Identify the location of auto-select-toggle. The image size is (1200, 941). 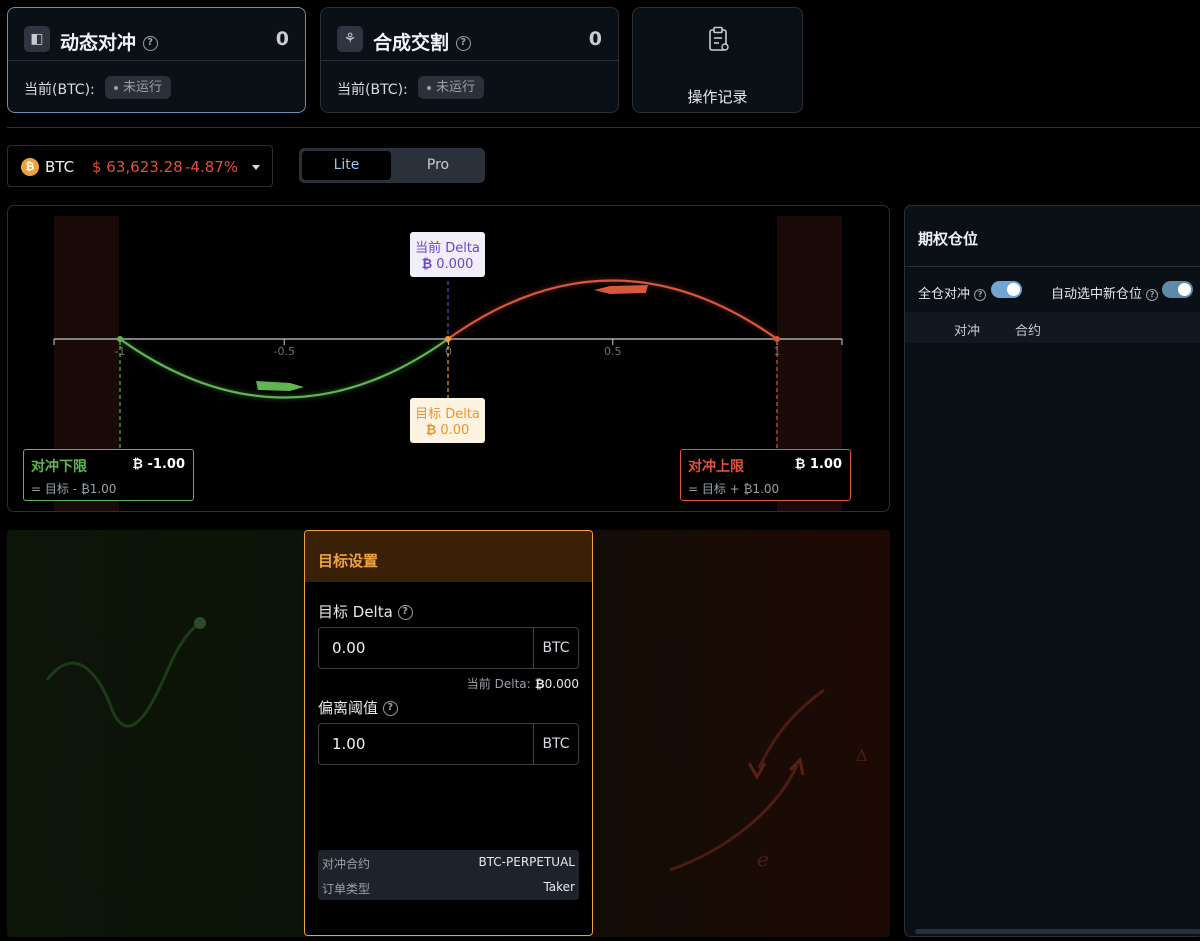
(1177, 289).